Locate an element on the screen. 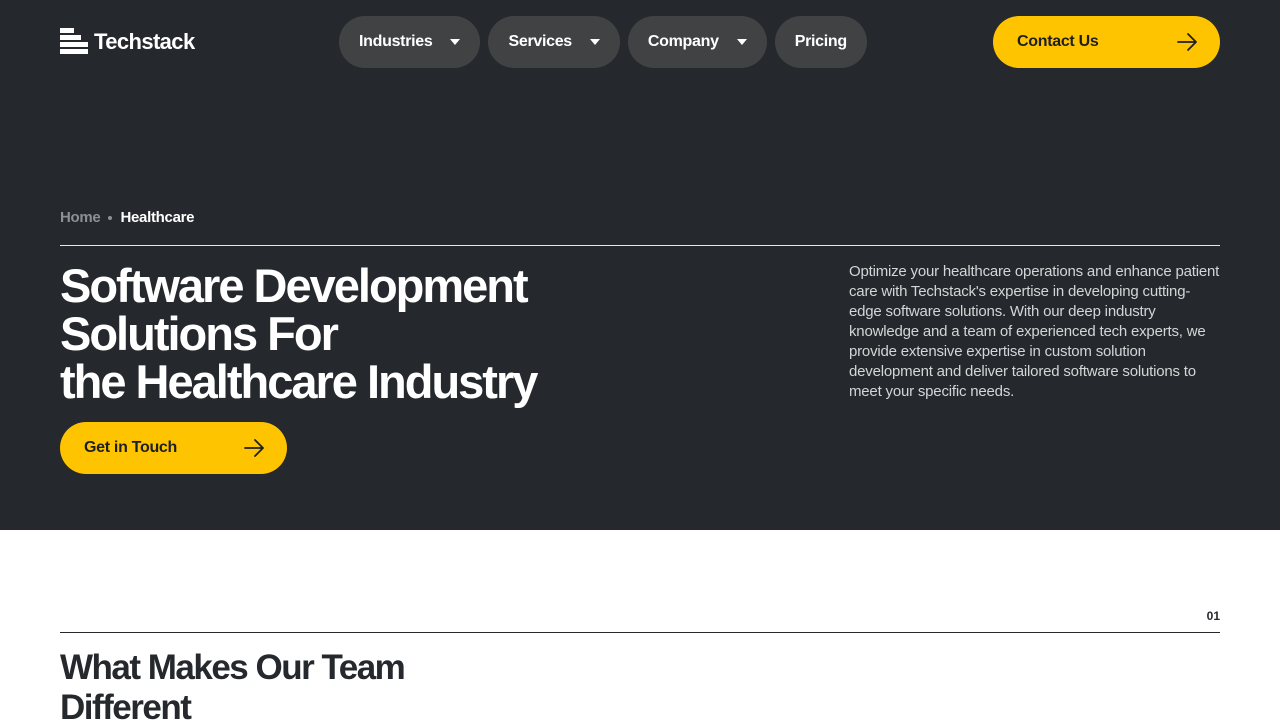  nav-item-pricing: Pricing is located at coordinates (820, 42).